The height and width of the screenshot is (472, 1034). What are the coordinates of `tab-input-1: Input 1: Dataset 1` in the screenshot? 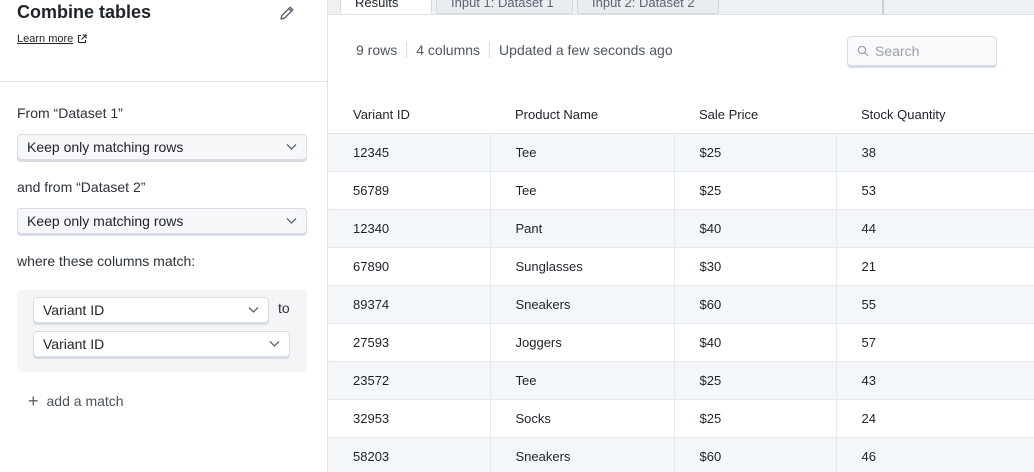 It's located at (504, 7).